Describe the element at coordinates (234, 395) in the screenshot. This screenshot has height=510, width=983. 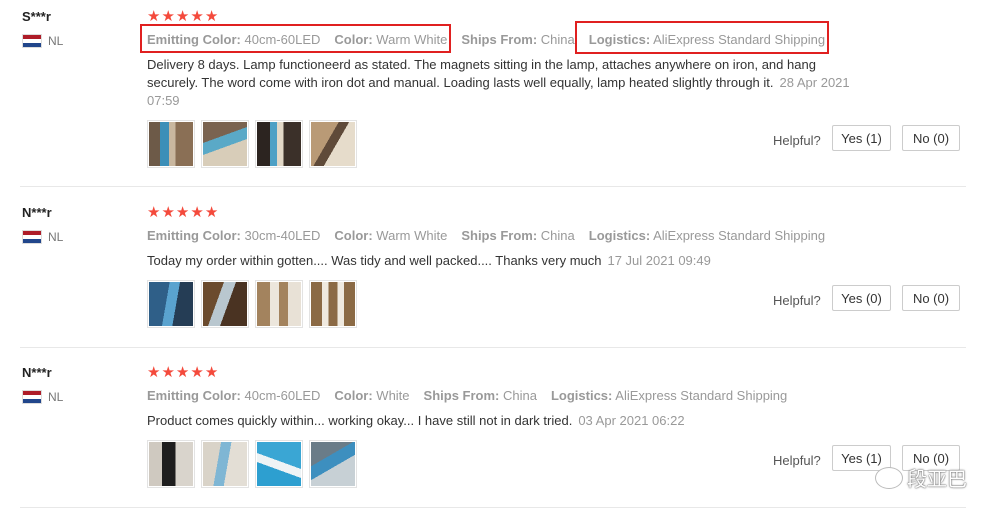
I see `emitting-color-attr: Emitting Color: 40cm-60LED` at that location.